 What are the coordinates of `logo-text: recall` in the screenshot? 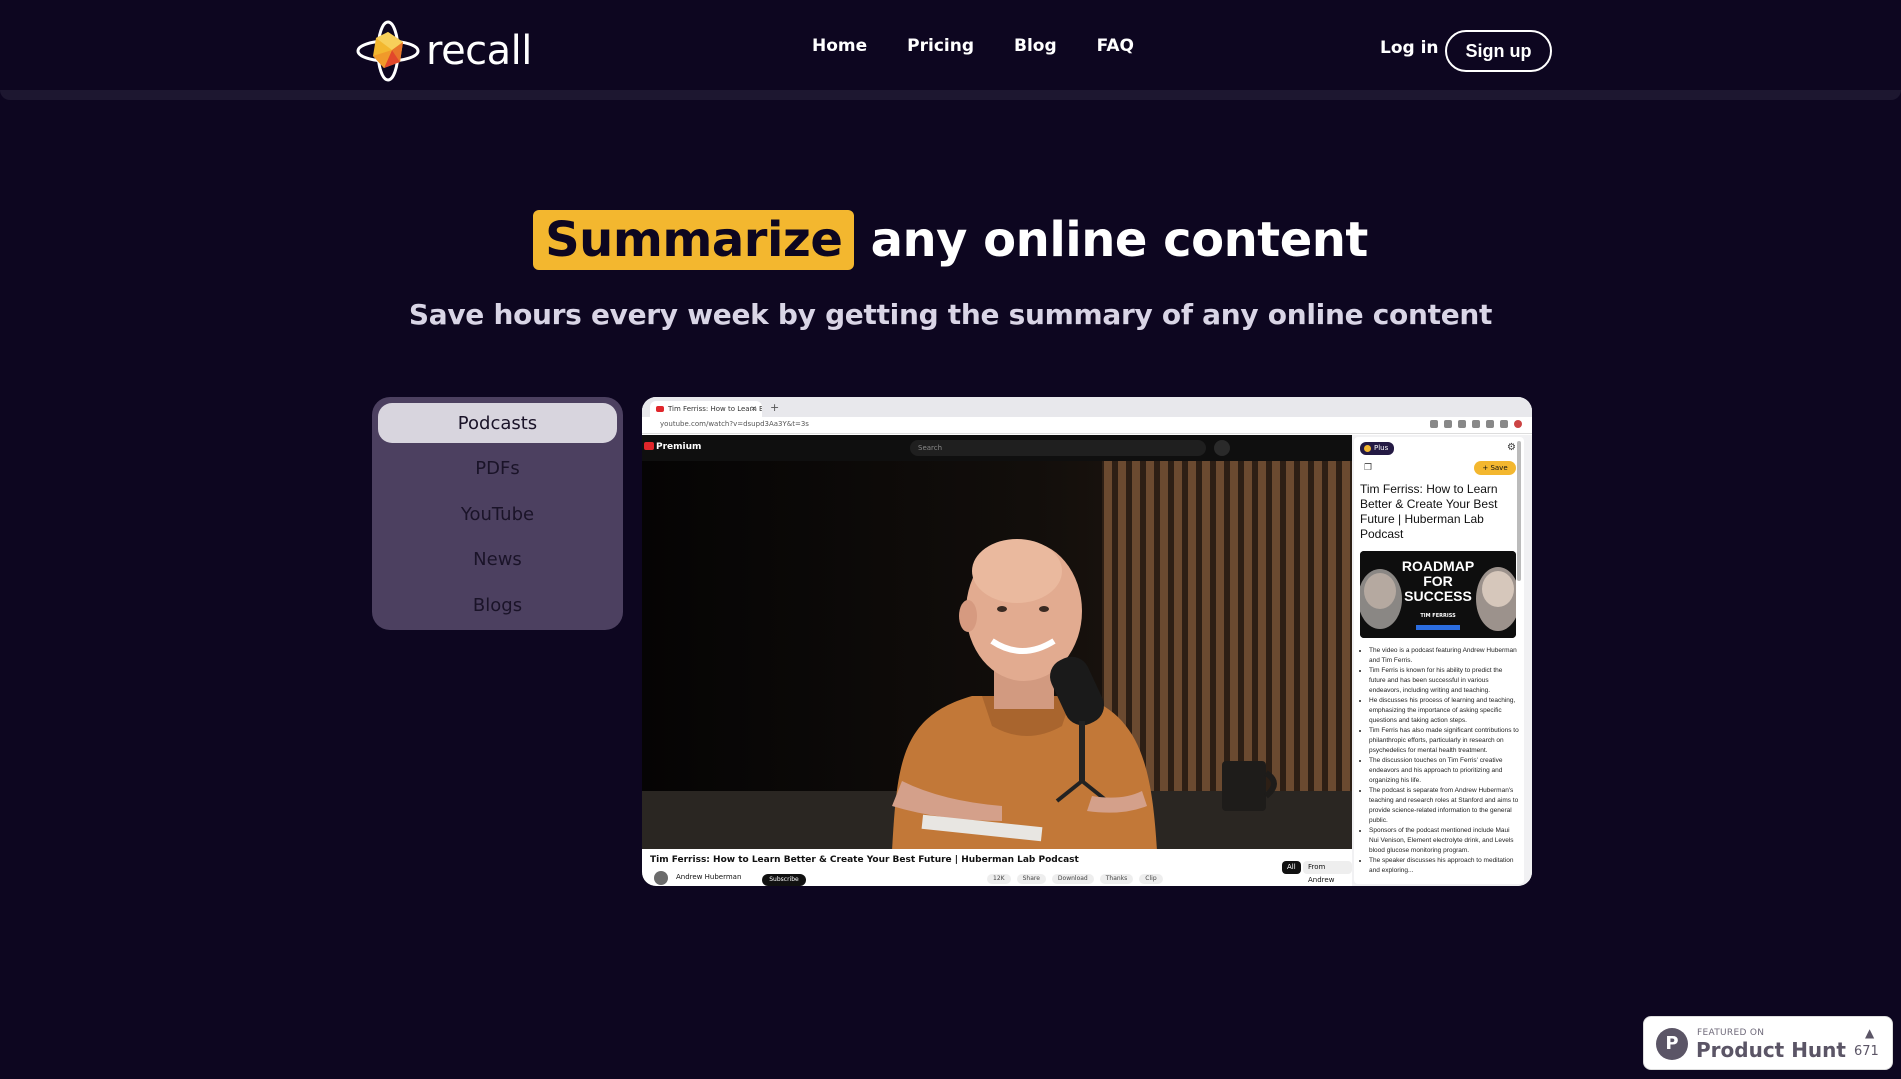 It's located at (479, 51).